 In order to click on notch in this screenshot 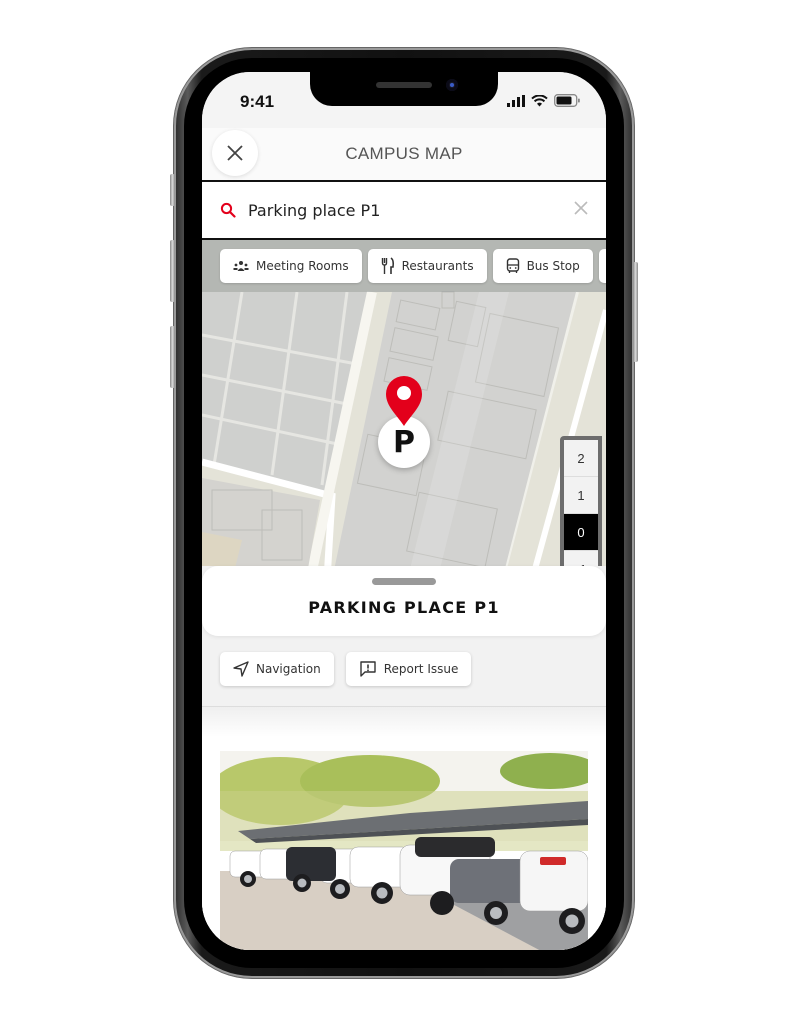, I will do `click(404, 89)`.